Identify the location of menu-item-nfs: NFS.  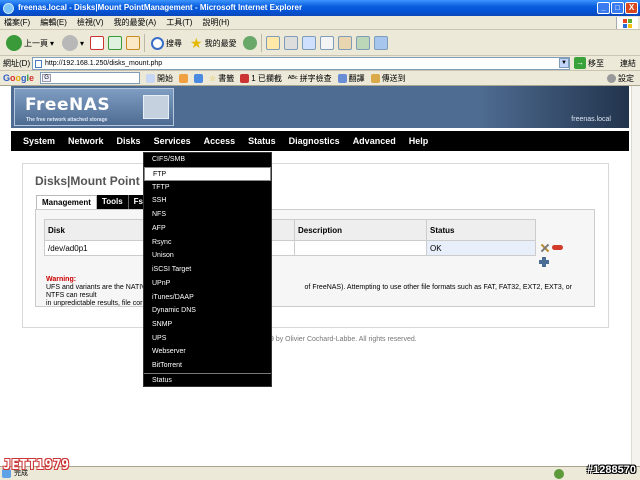
(207, 215).